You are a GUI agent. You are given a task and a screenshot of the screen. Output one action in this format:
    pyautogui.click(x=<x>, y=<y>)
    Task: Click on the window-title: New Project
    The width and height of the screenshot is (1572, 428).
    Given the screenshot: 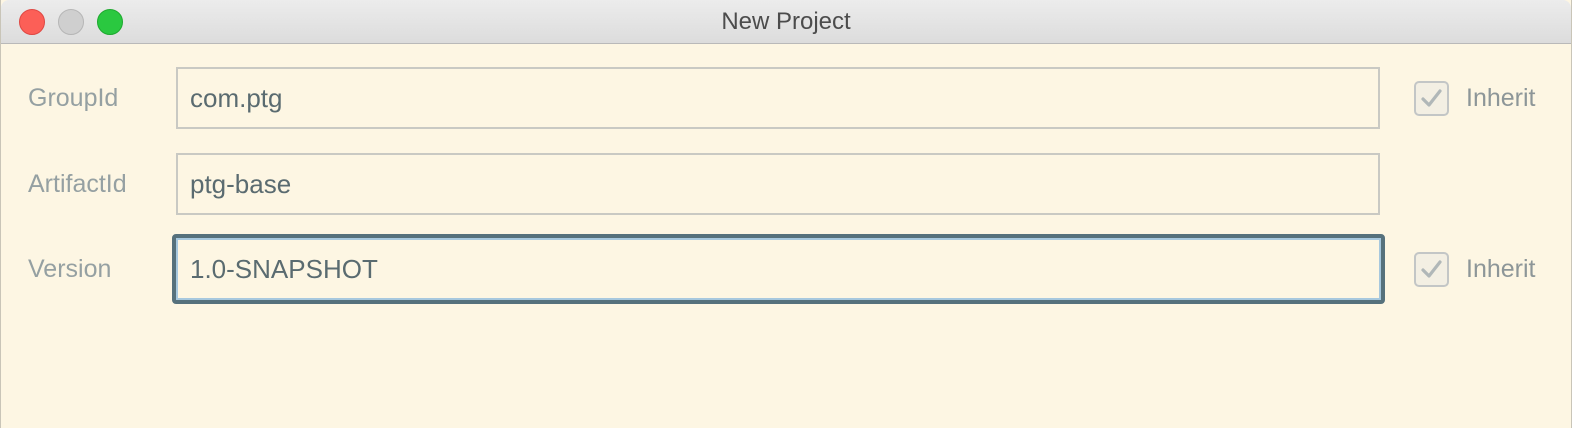 What is the action you would take?
    pyautogui.click(x=786, y=21)
    